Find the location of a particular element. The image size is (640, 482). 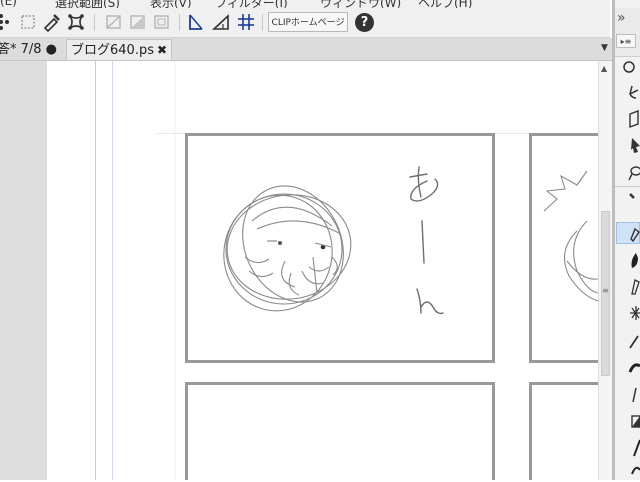

menu-item-filter: フィルター(I) is located at coordinates (251, 4).